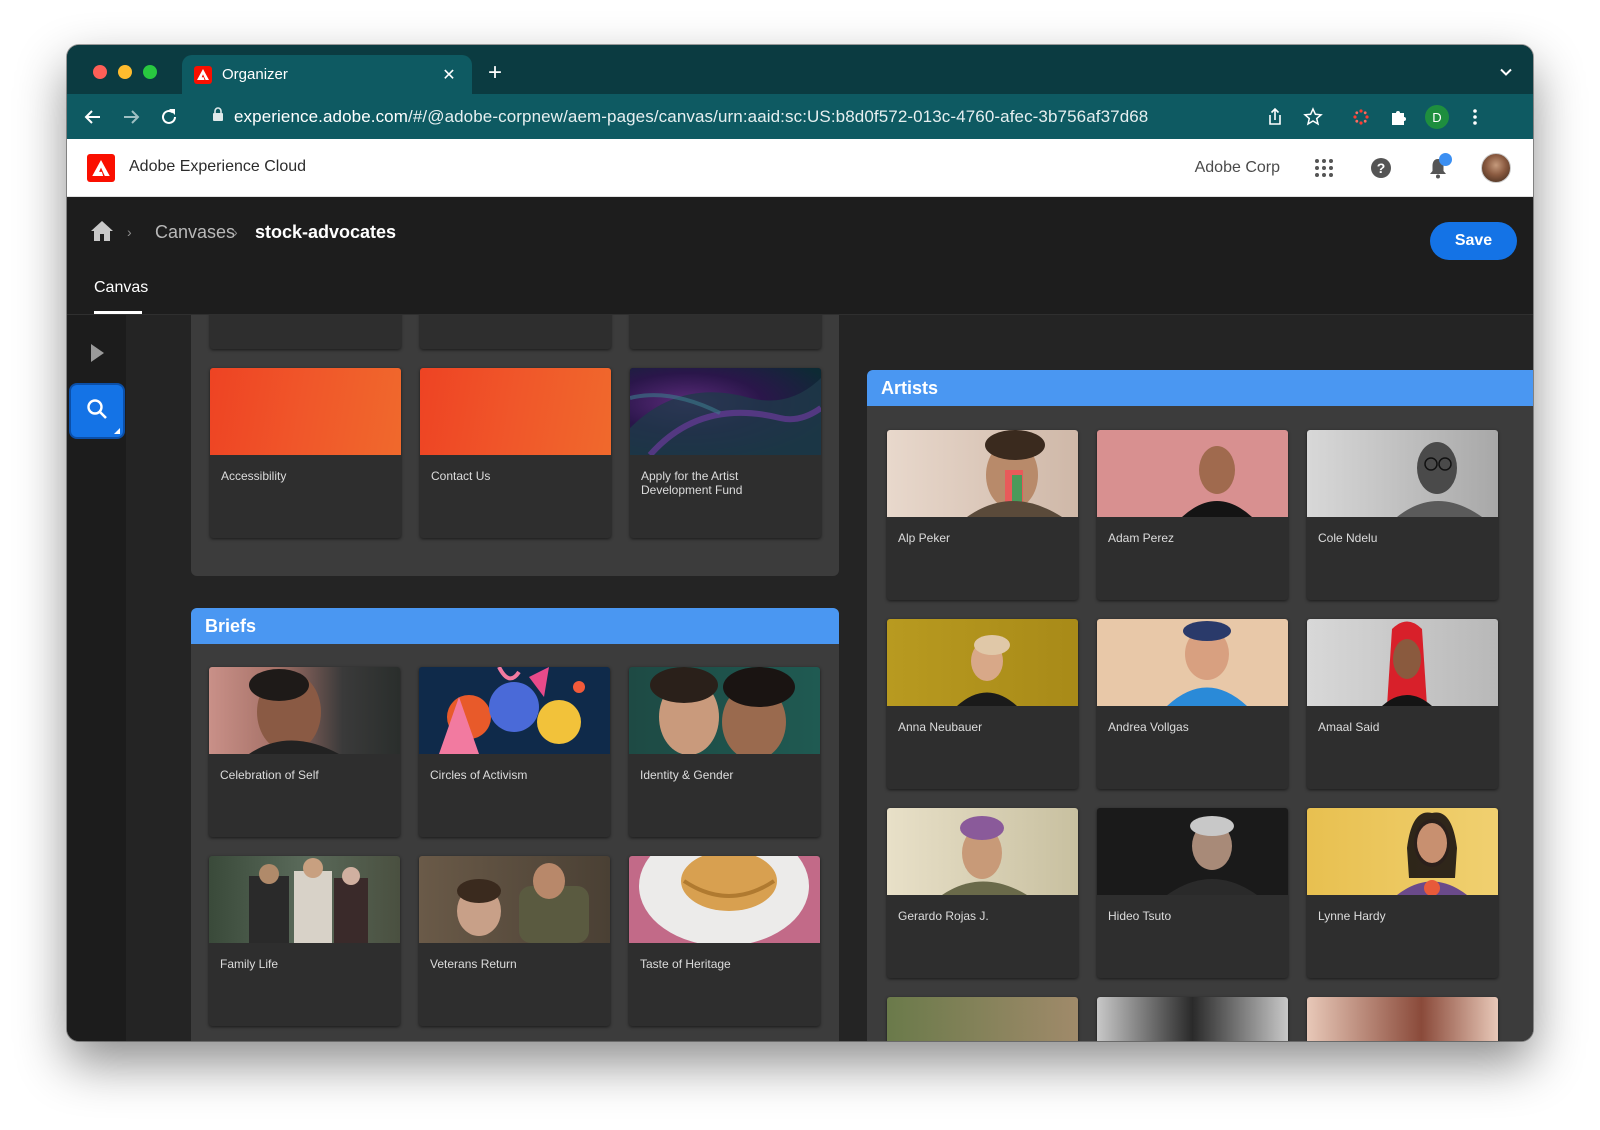 This screenshot has height=1130, width=1600. What do you see at coordinates (725, 453) in the screenshot?
I see `card-artist-development-fund: Apply for the Artist Development Fund` at bounding box center [725, 453].